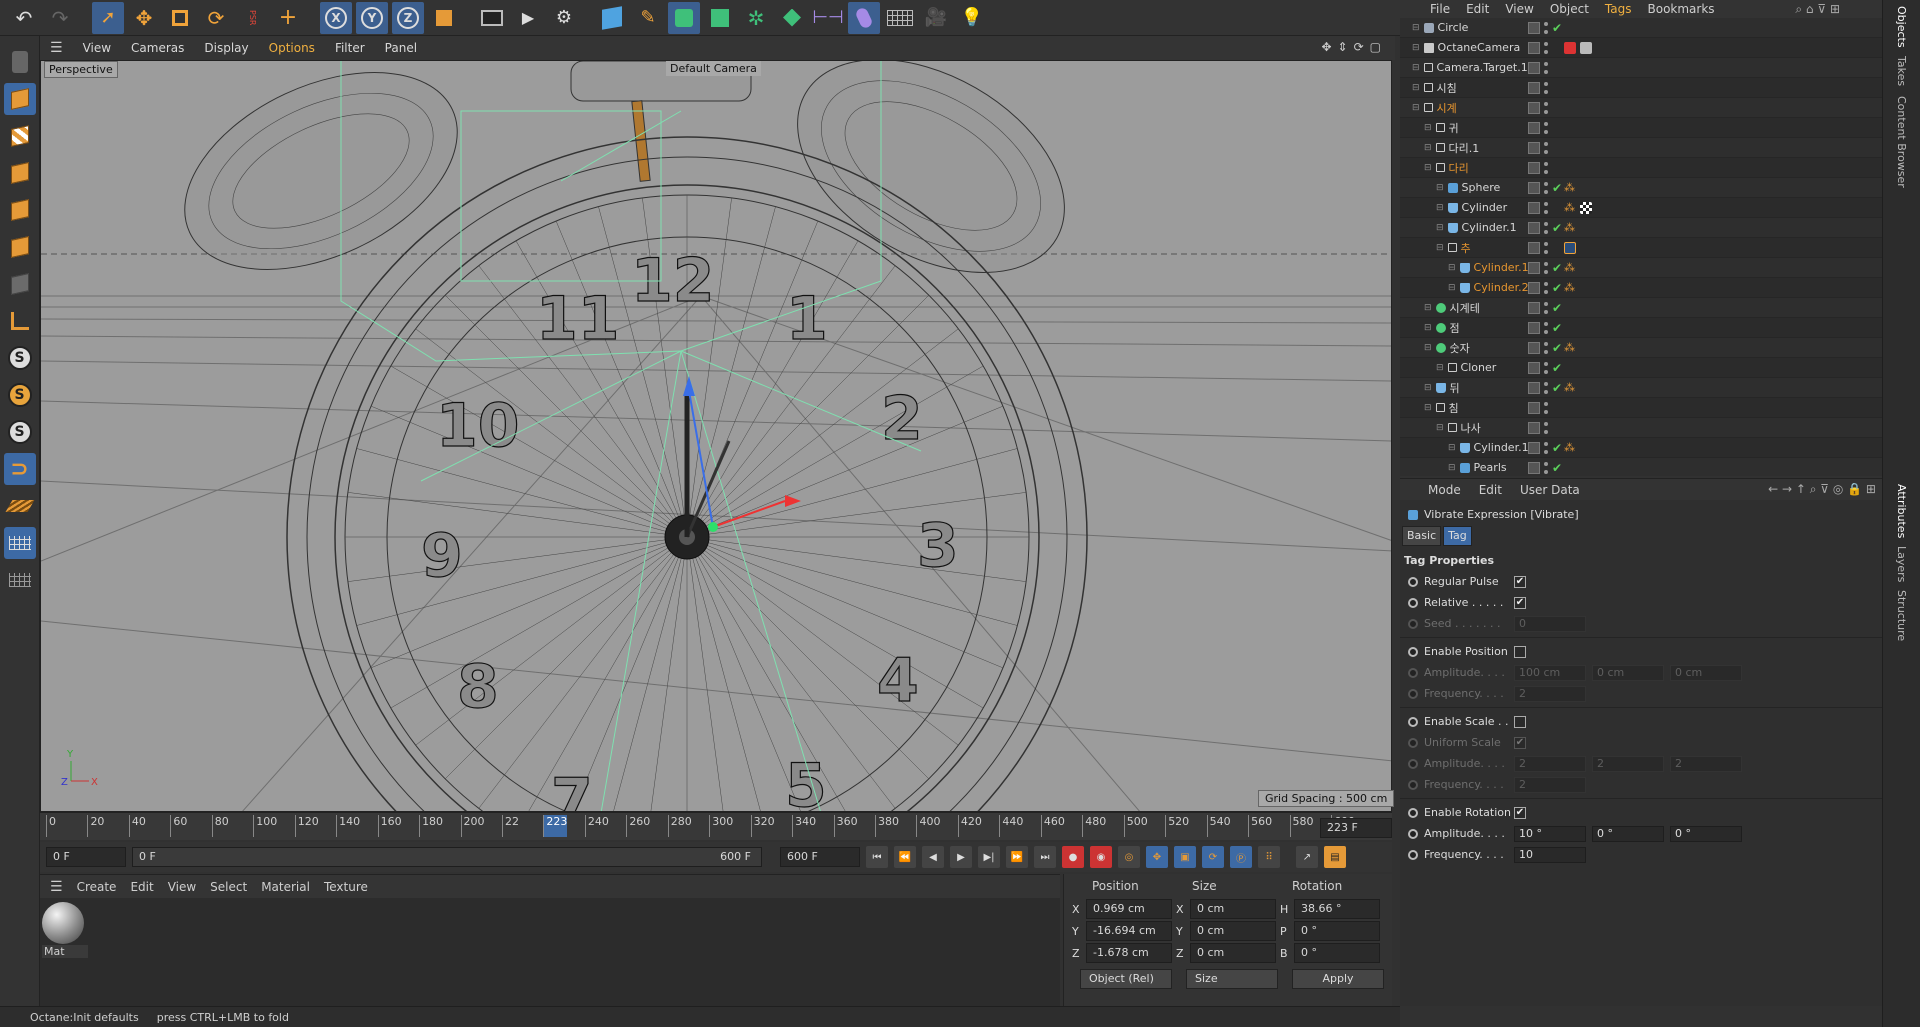 The height and width of the screenshot is (1027, 1920). What do you see at coordinates (564, 18) in the screenshot?
I see `render-settings-icon: ⚙` at bounding box center [564, 18].